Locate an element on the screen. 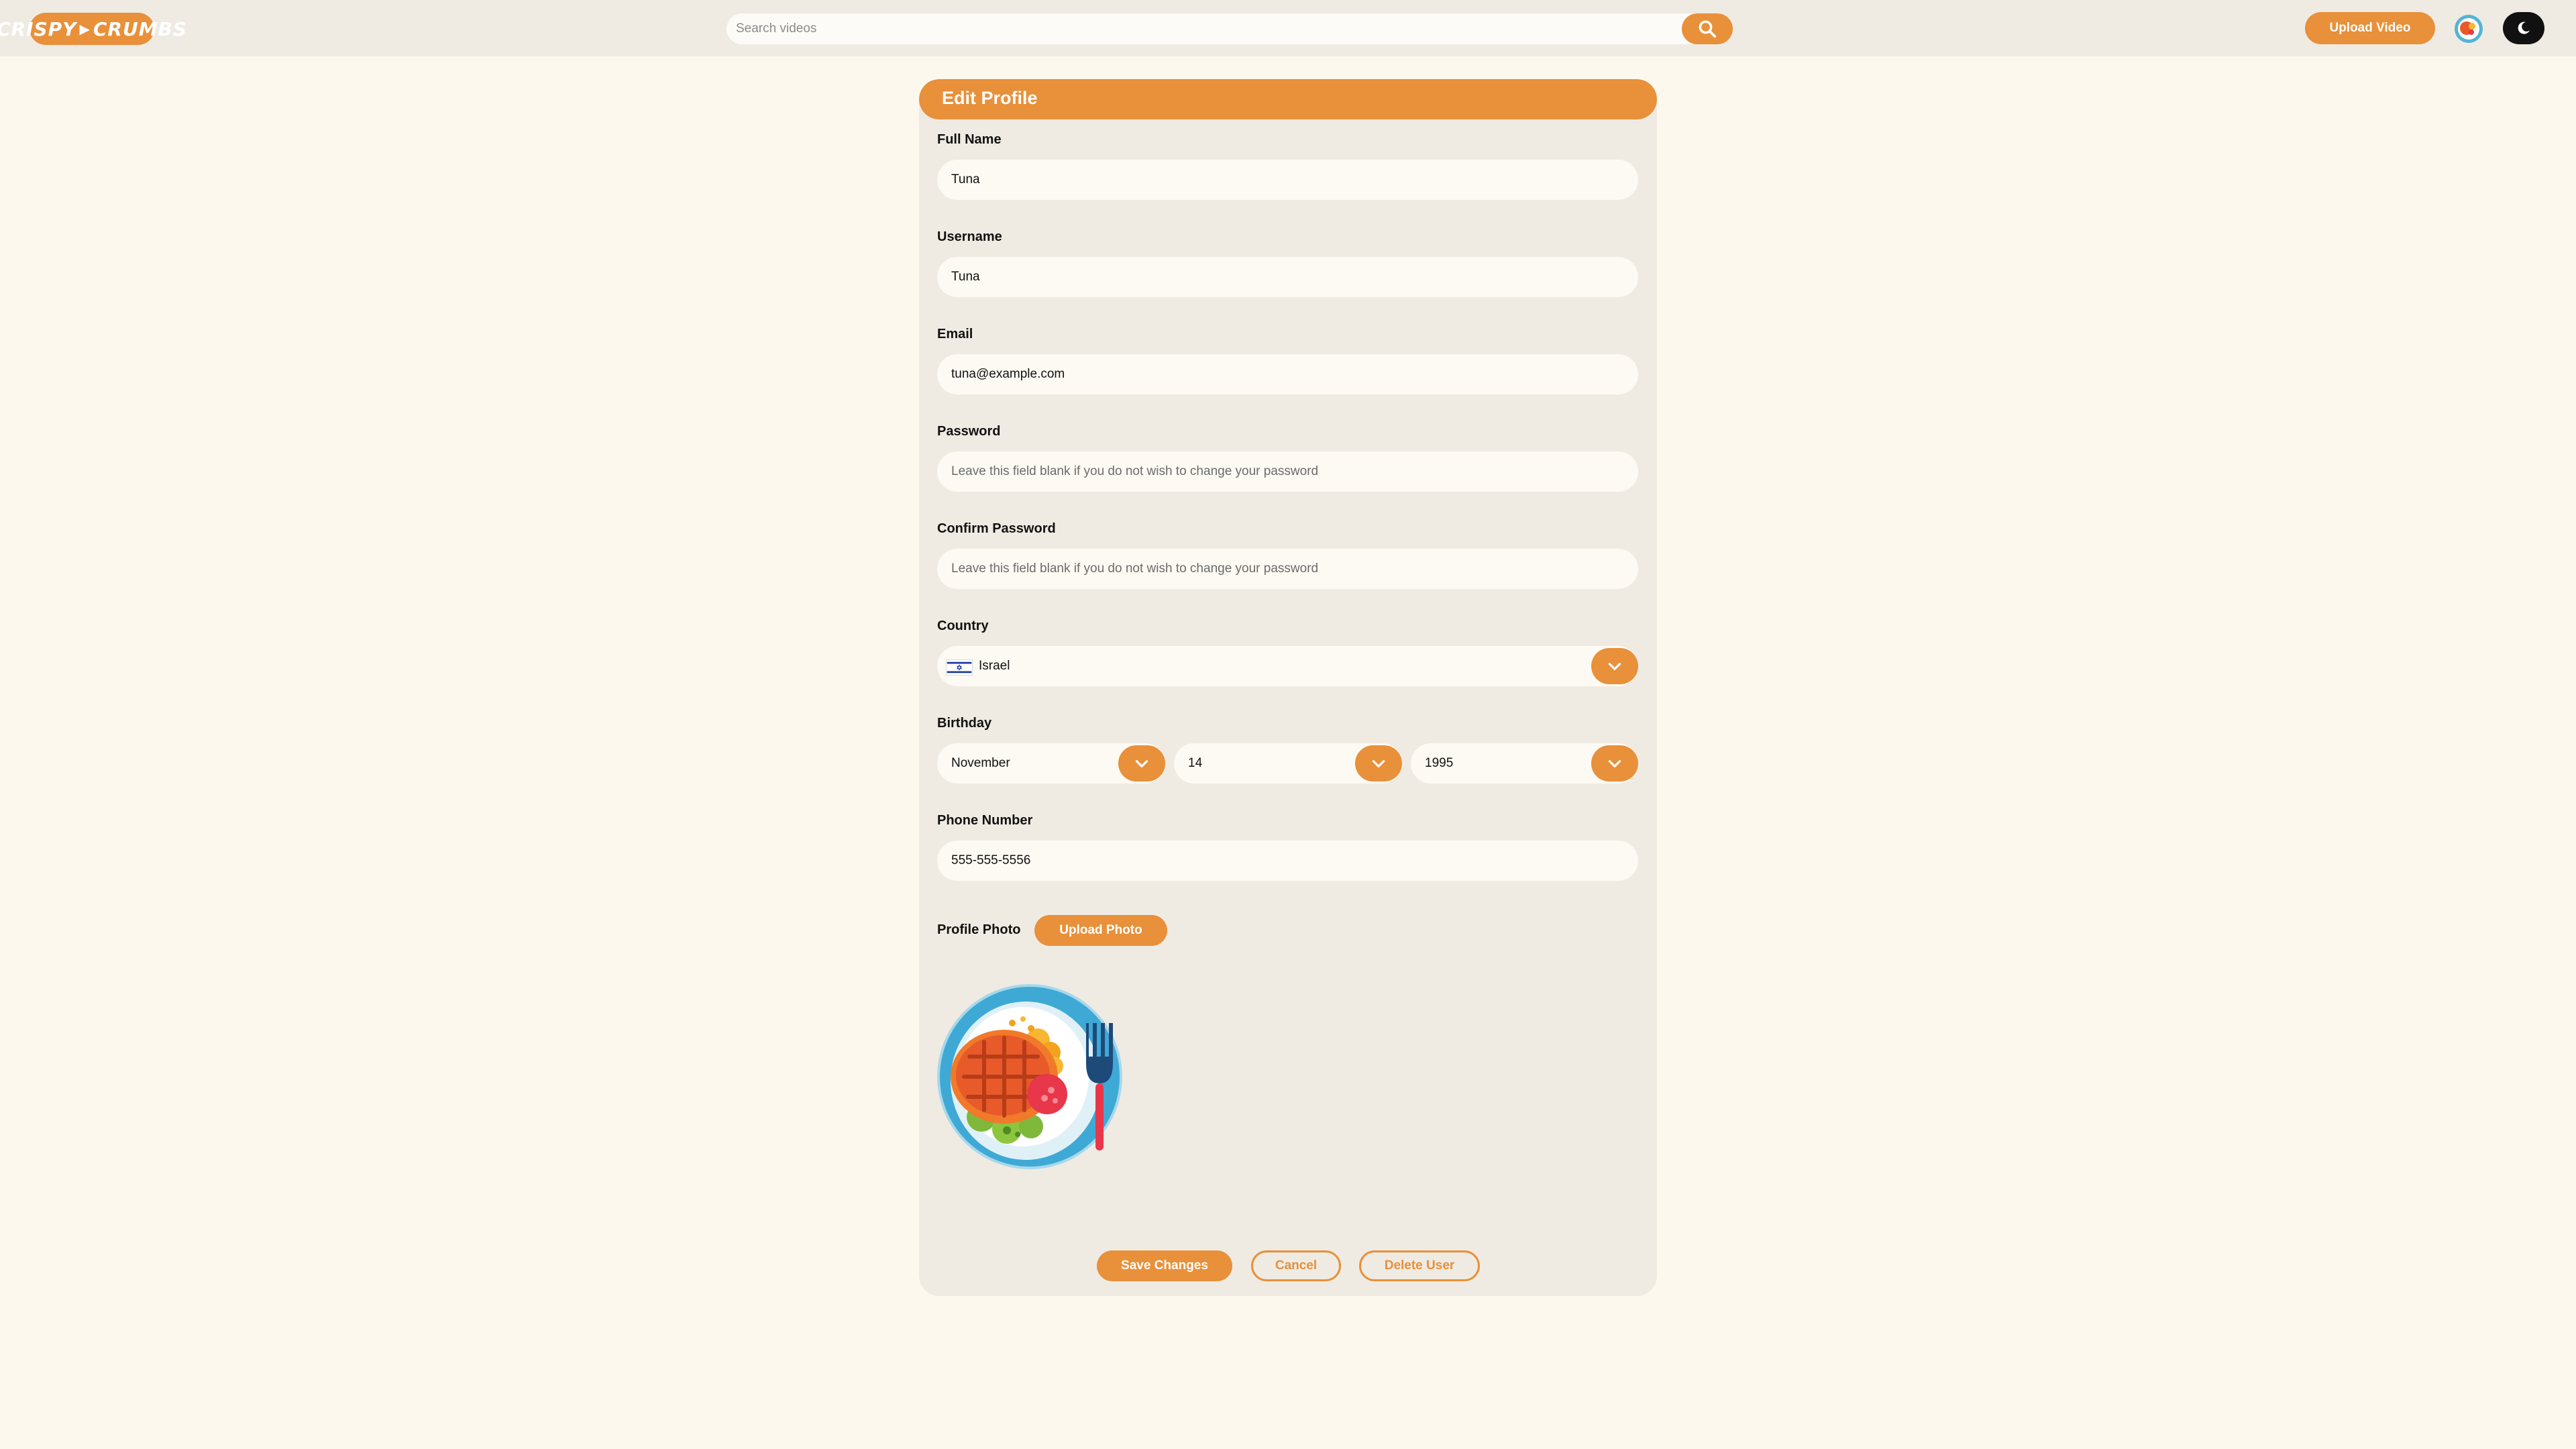  country-select: Israel is located at coordinates (1287, 666).